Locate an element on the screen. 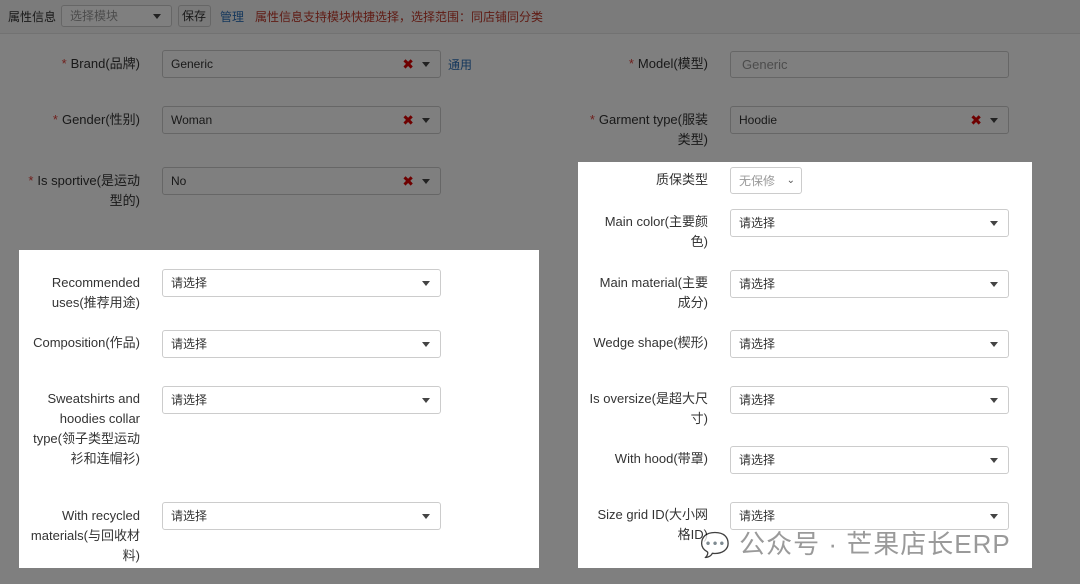 The width and height of the screenshot is (1080, 584). label-text: Is oversize(是超大尺 is located at coordinates (648, 398).